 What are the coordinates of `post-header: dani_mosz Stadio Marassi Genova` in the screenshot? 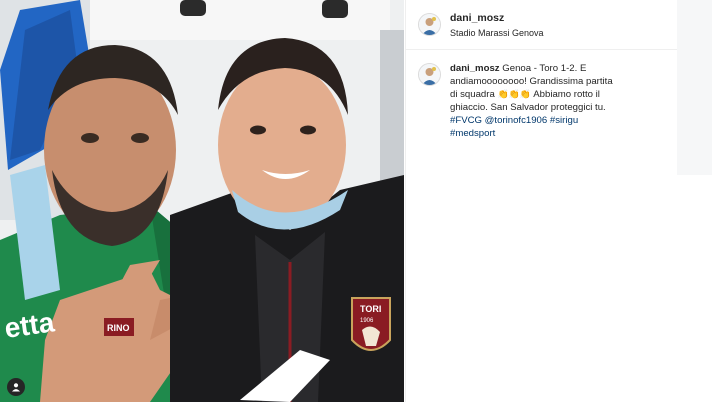 It's located at (559, 25).